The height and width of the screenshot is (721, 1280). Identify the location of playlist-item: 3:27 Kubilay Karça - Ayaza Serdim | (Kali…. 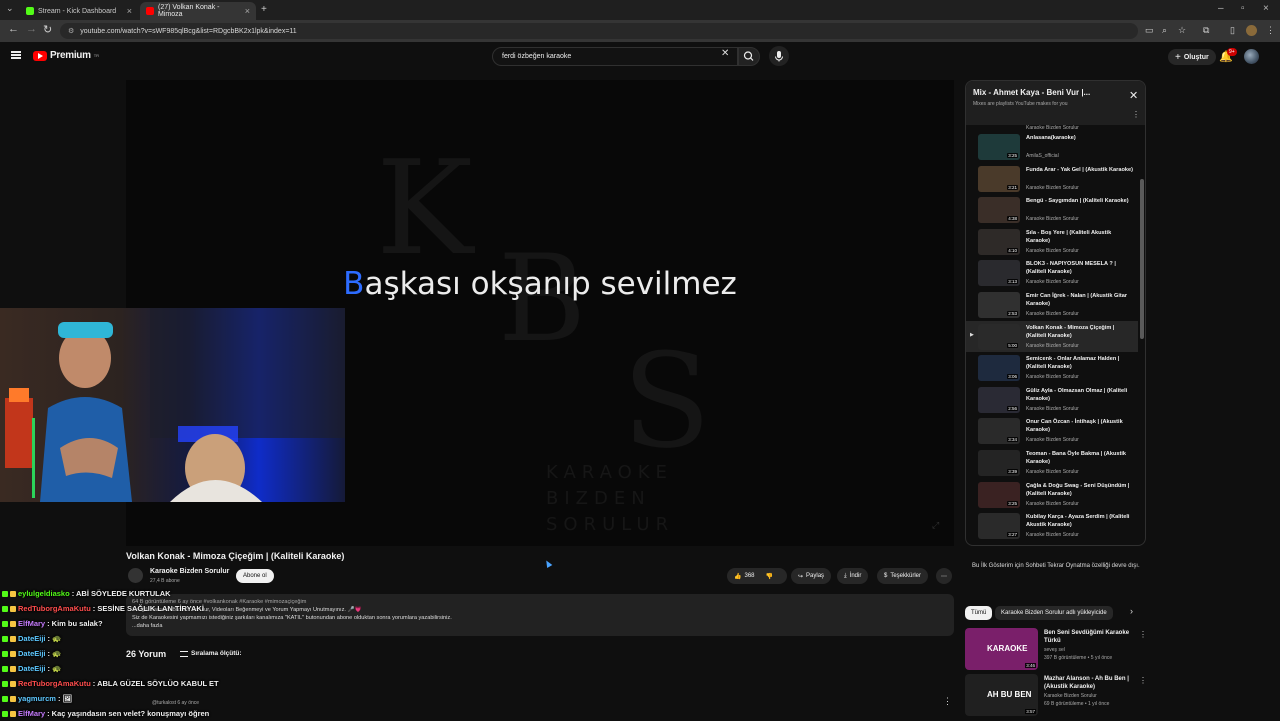
(1052, 525).